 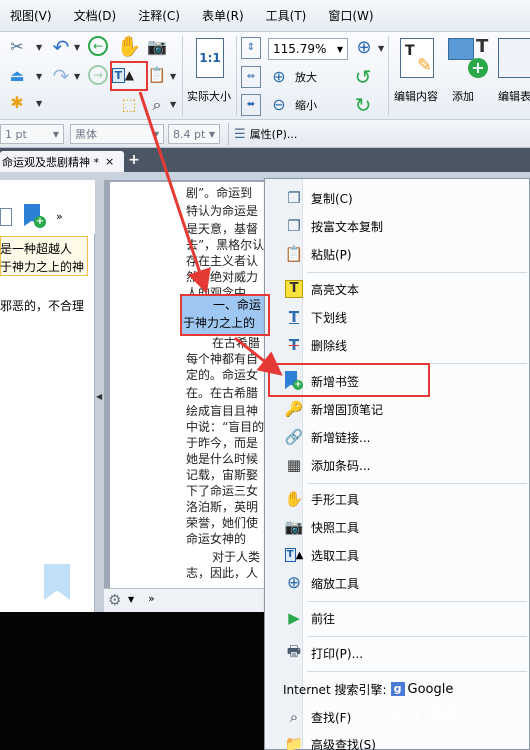 I want to click on doc-line: 洛泊斯，英明, so click(x=222, y=507).